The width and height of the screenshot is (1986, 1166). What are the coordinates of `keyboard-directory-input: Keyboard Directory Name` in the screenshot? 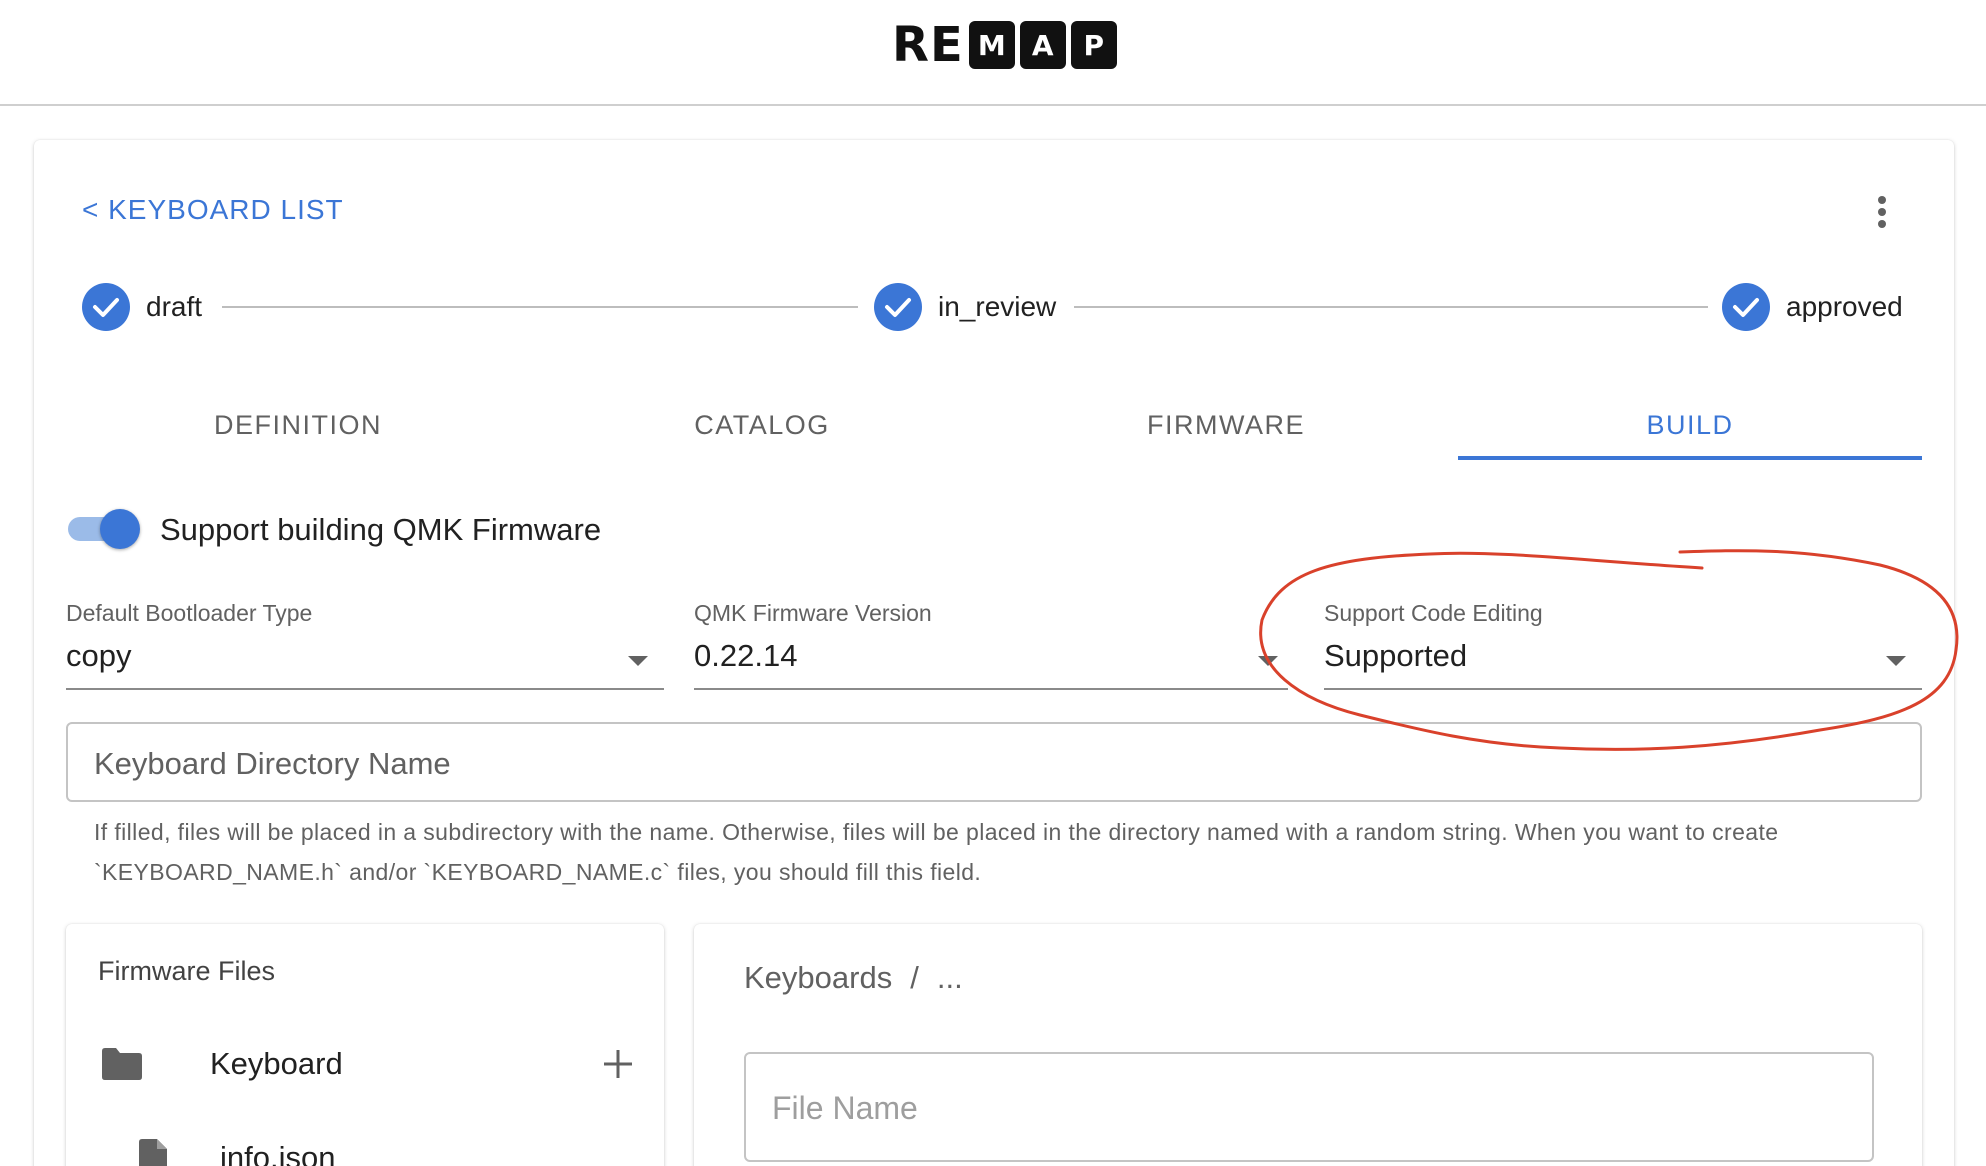 It's located at (994, 762).